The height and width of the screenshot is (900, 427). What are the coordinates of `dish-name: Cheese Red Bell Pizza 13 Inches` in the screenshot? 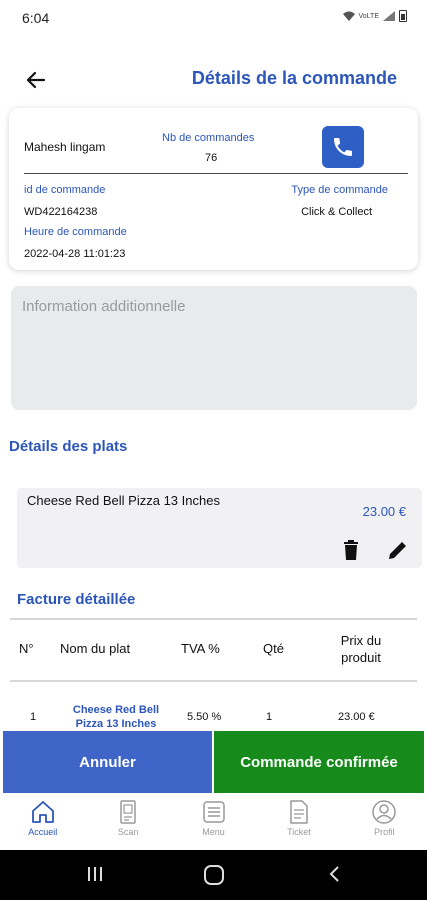 It's located at (123, 500).